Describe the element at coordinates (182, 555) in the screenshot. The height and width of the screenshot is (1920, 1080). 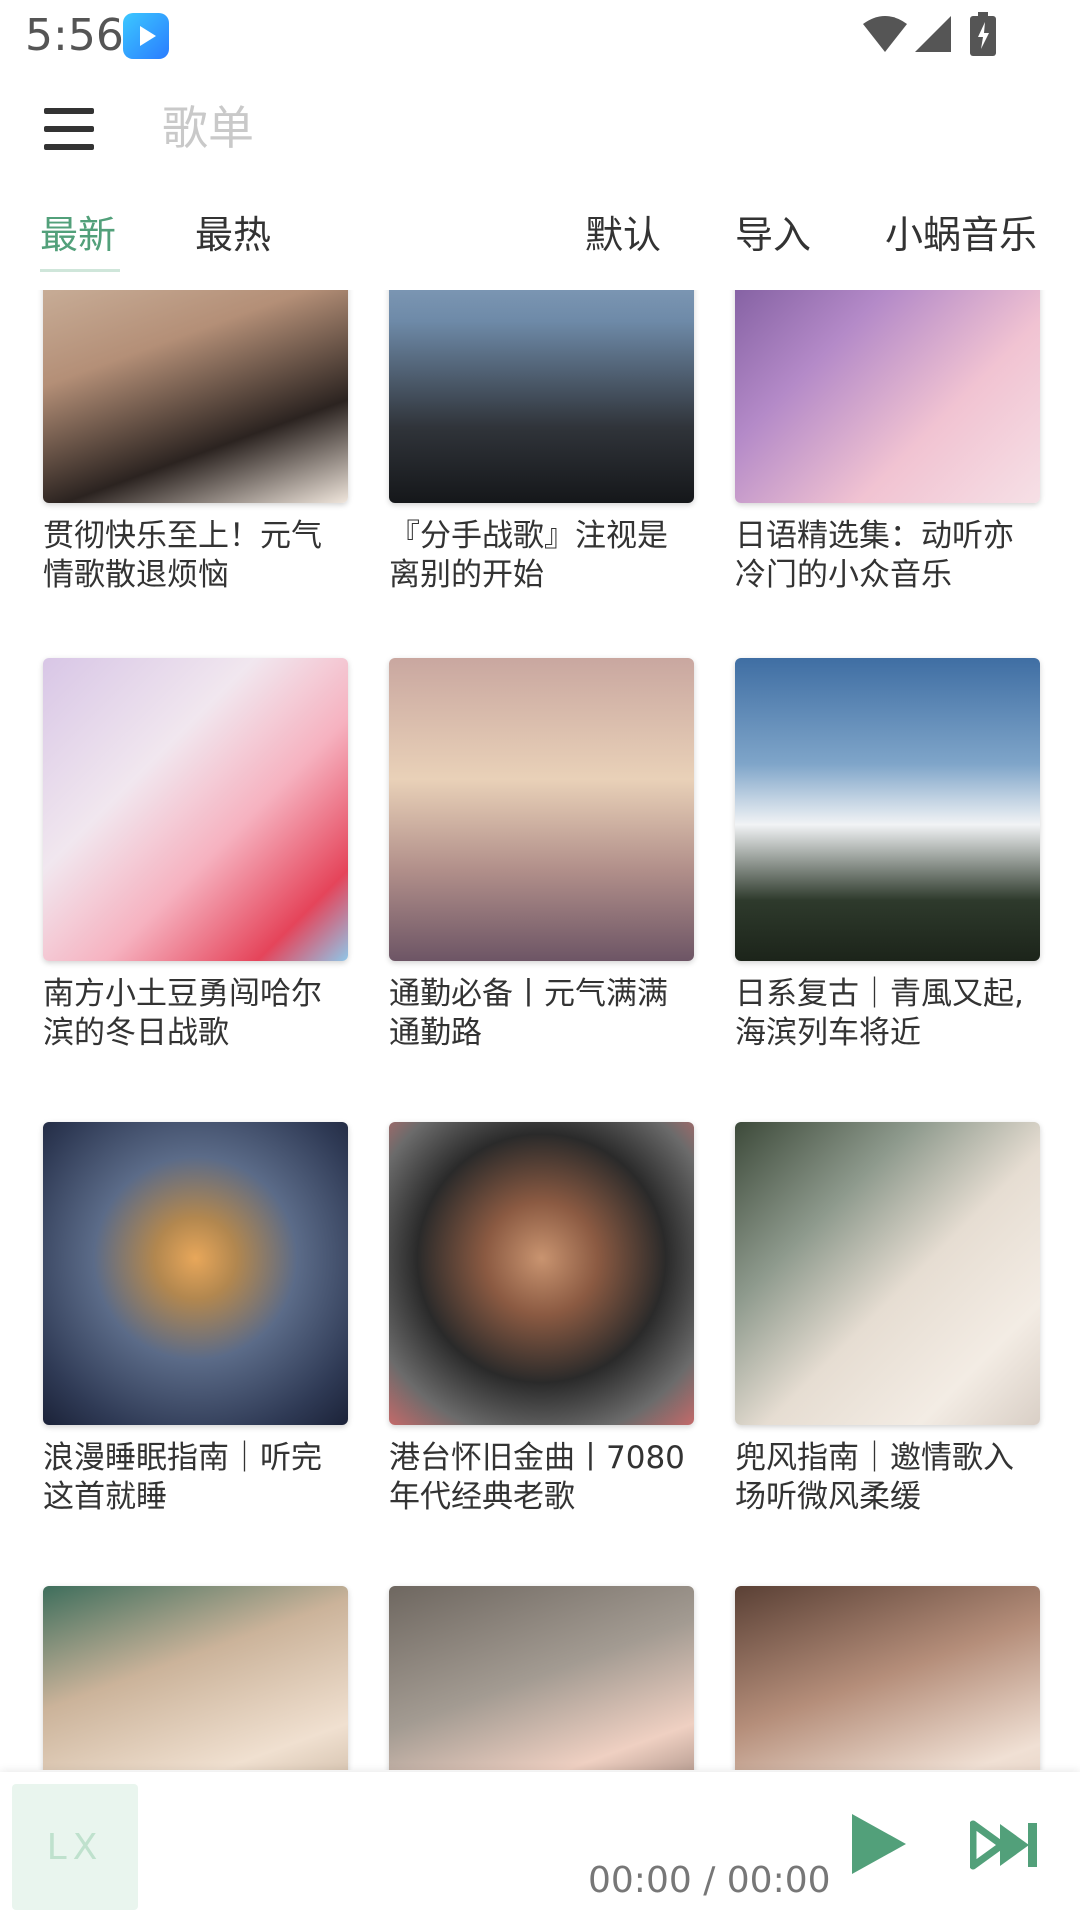
I see `playlist-title: 贯彻快乐至上！元气情歌散退烦恼` at that location.